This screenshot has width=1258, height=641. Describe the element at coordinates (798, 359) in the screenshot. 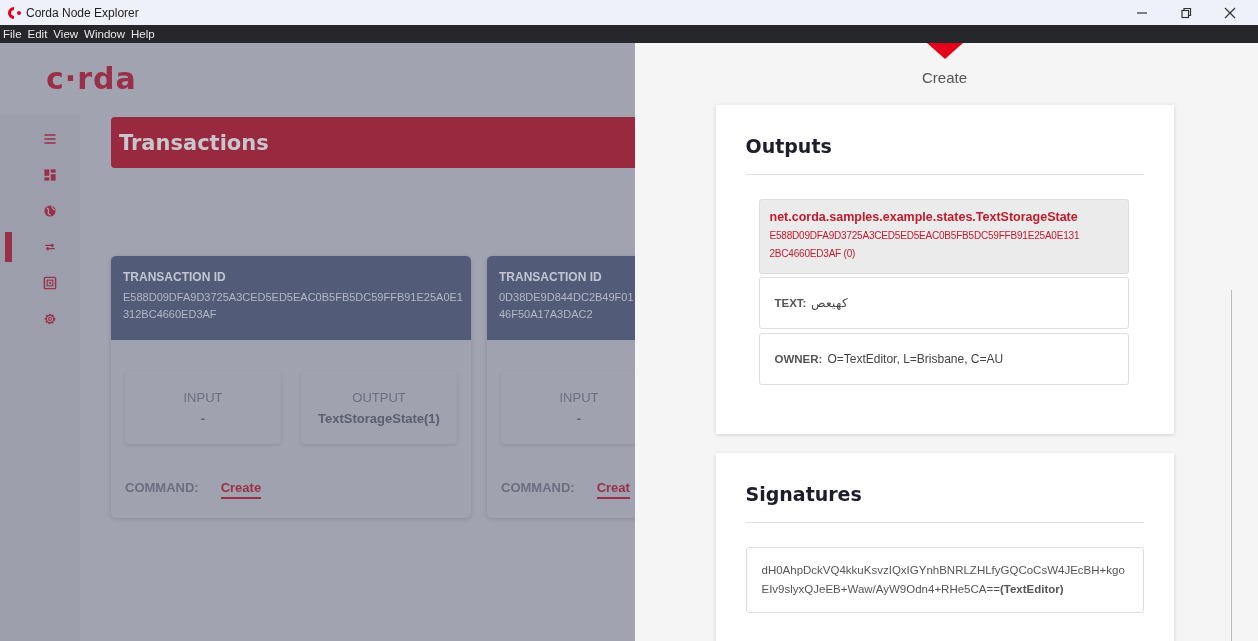

I see `field-label: OWNER:` at that location.